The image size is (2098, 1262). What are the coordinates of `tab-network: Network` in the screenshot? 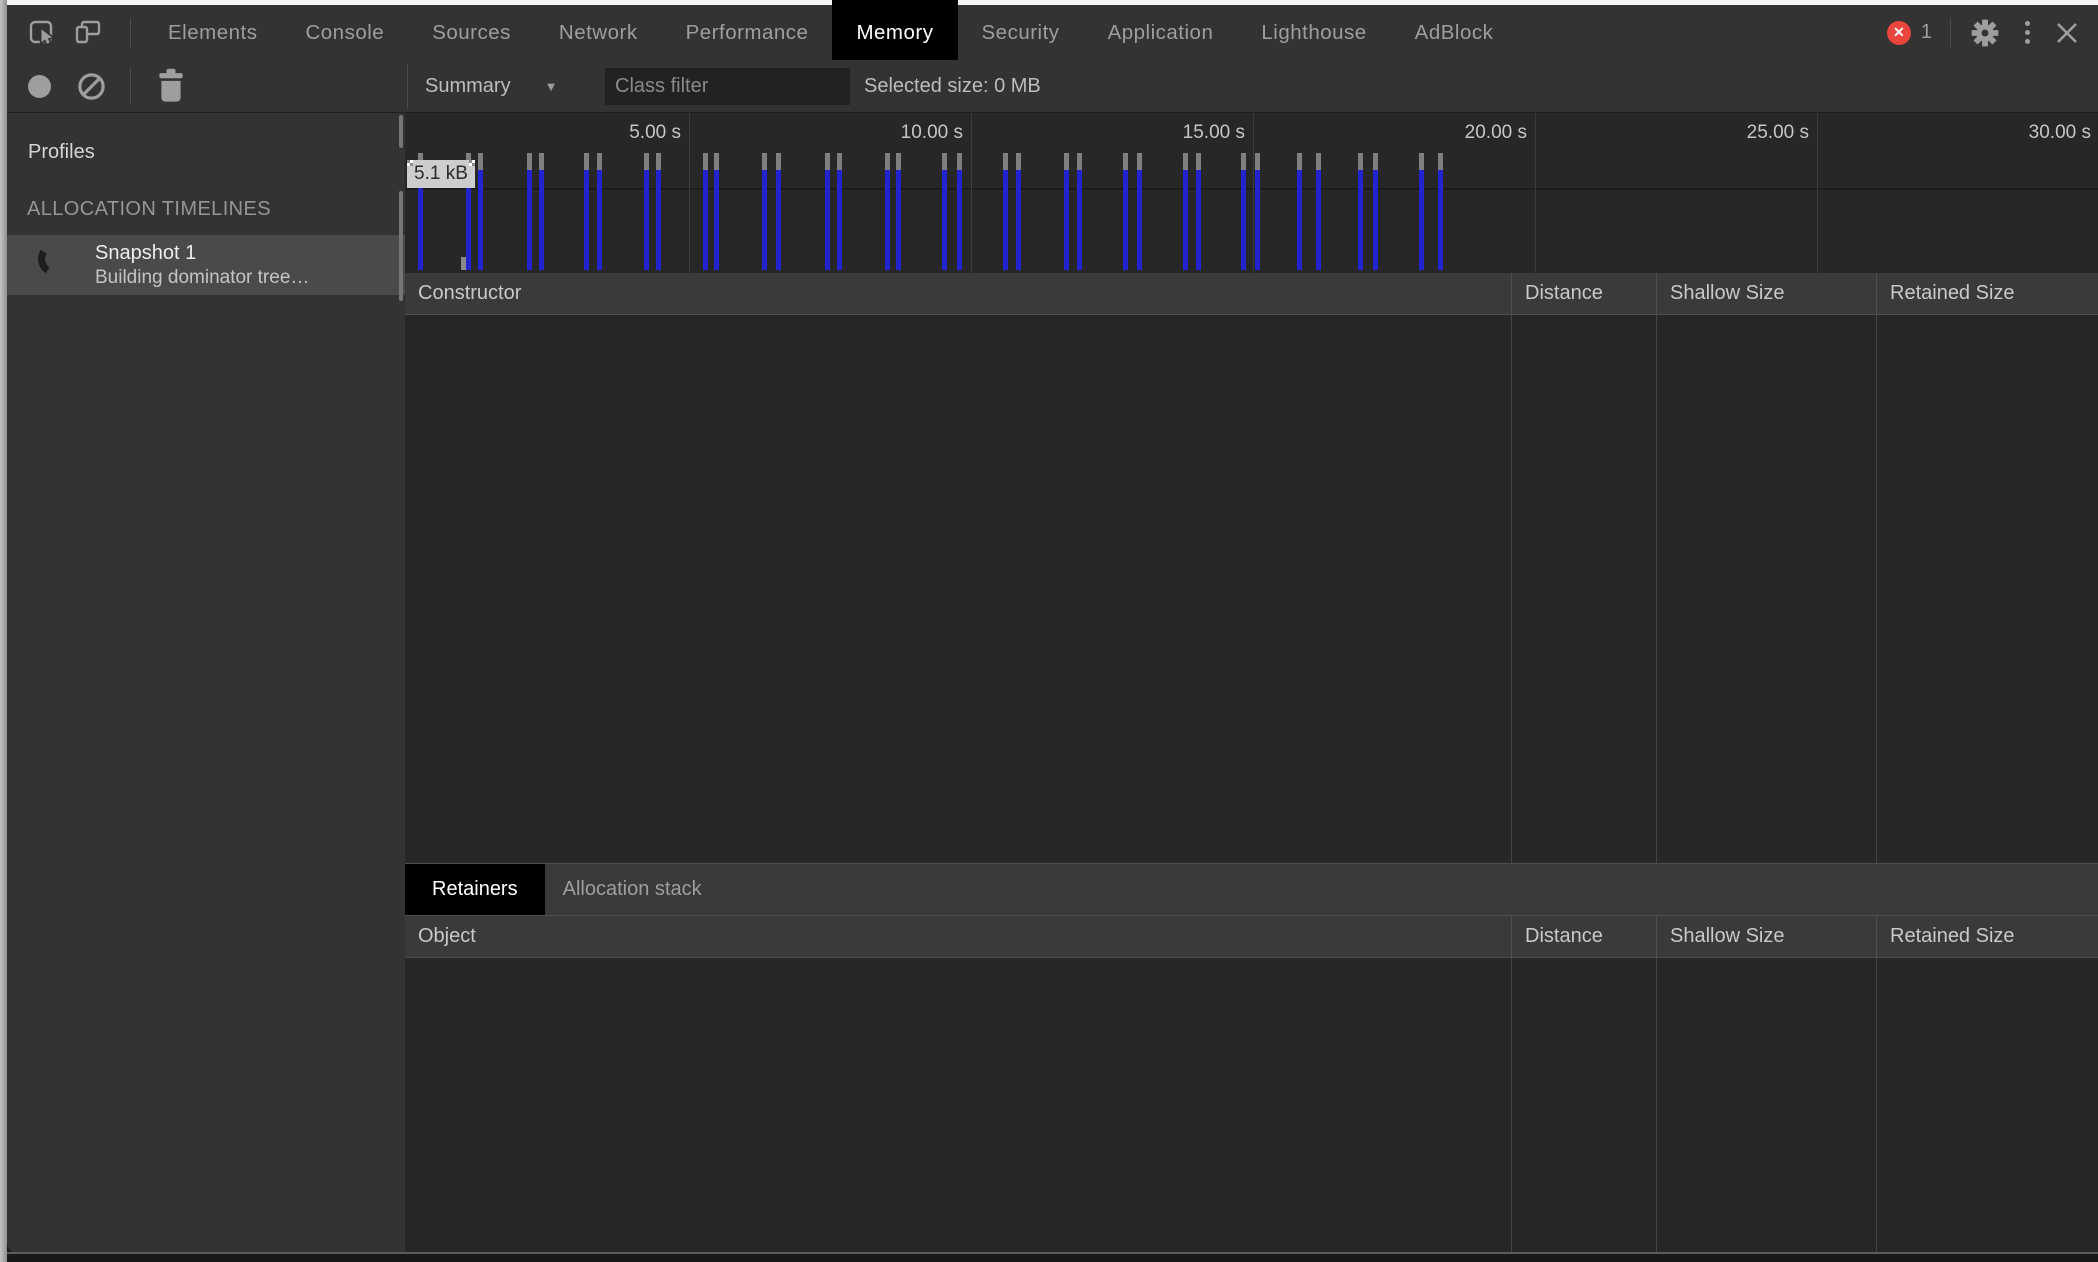 It's located at (598, 32).